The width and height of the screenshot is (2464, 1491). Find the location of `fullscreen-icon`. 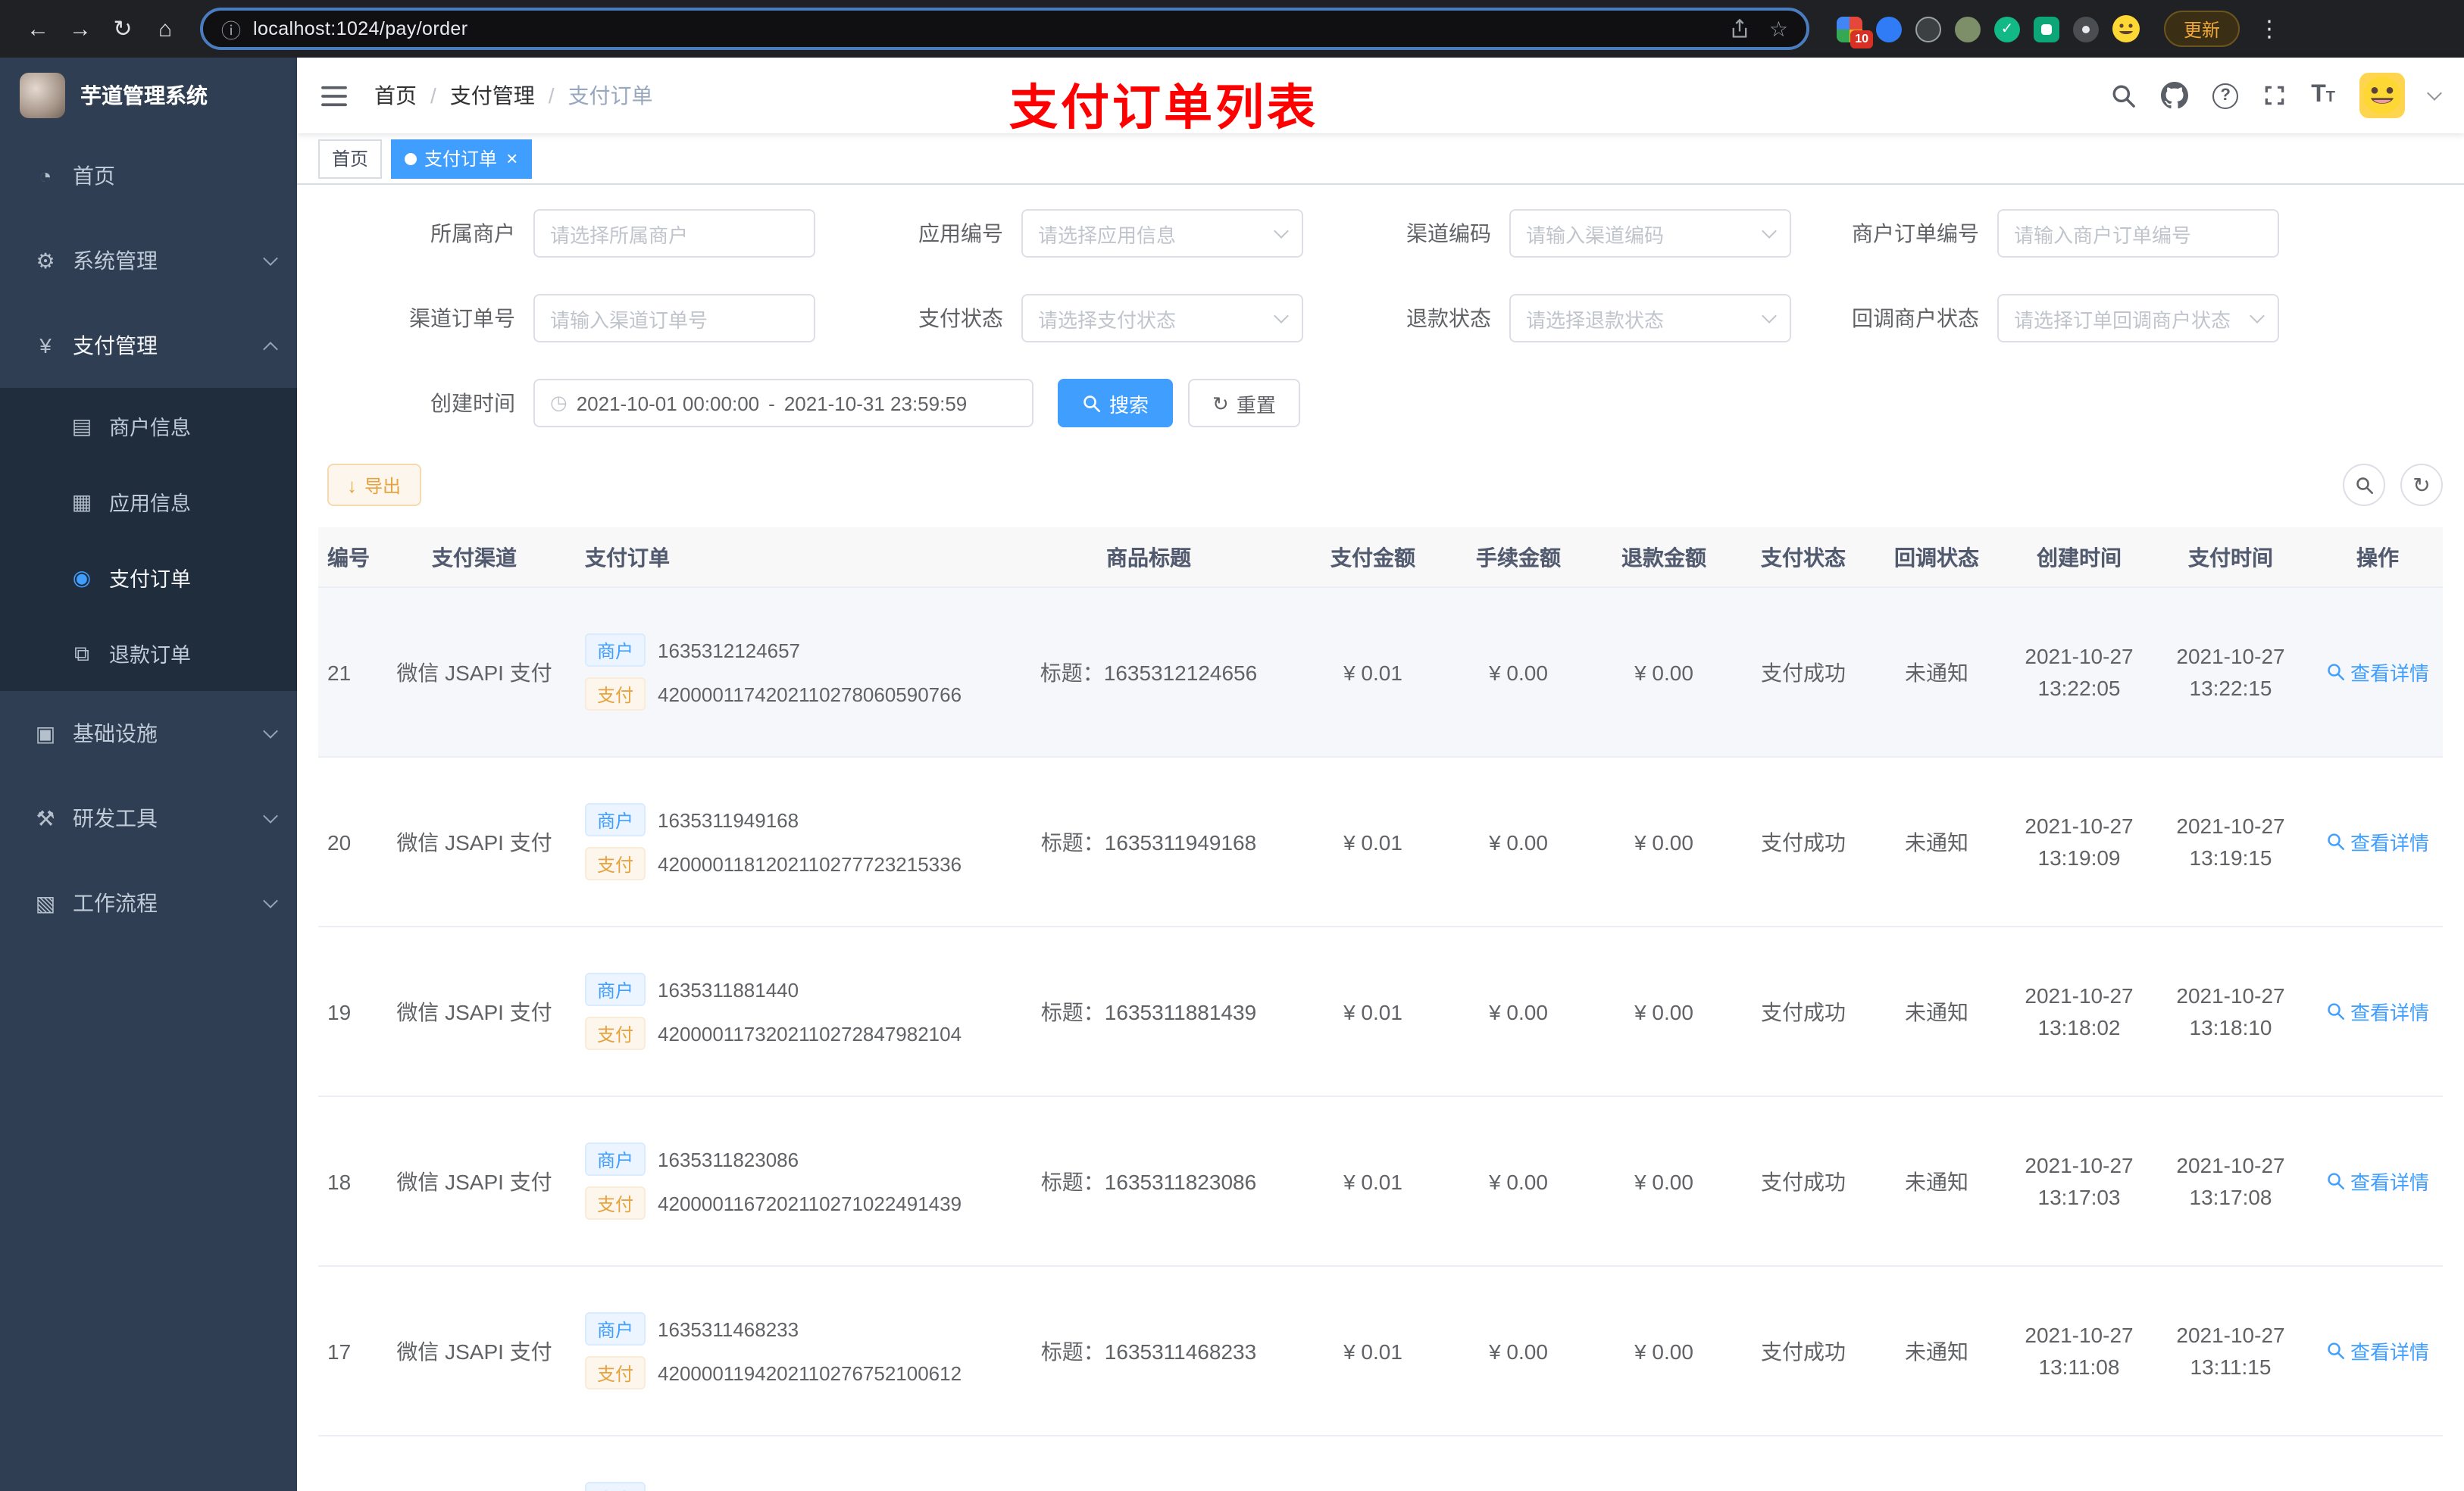

fullscreen-icon is located at coordinates (2274, 95).